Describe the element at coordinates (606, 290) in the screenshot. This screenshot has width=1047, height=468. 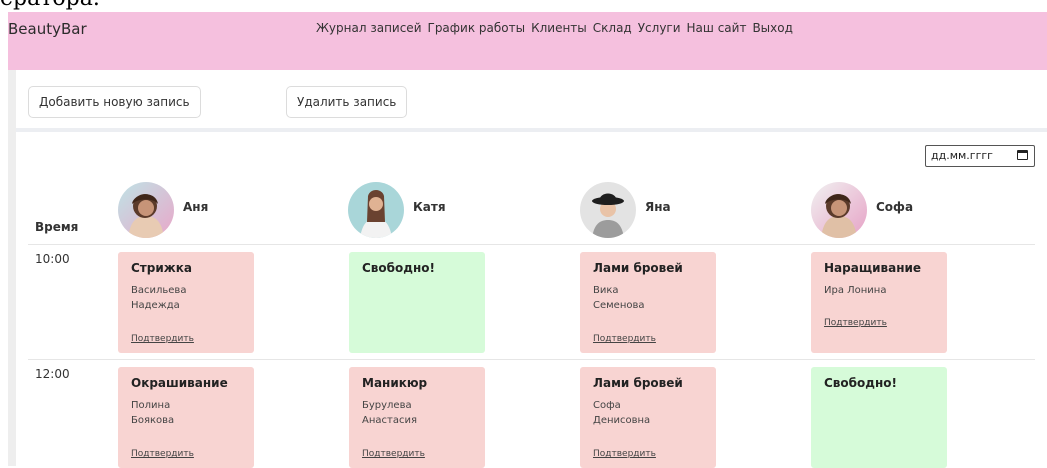
I see `client-first-line: Вика` at that location.